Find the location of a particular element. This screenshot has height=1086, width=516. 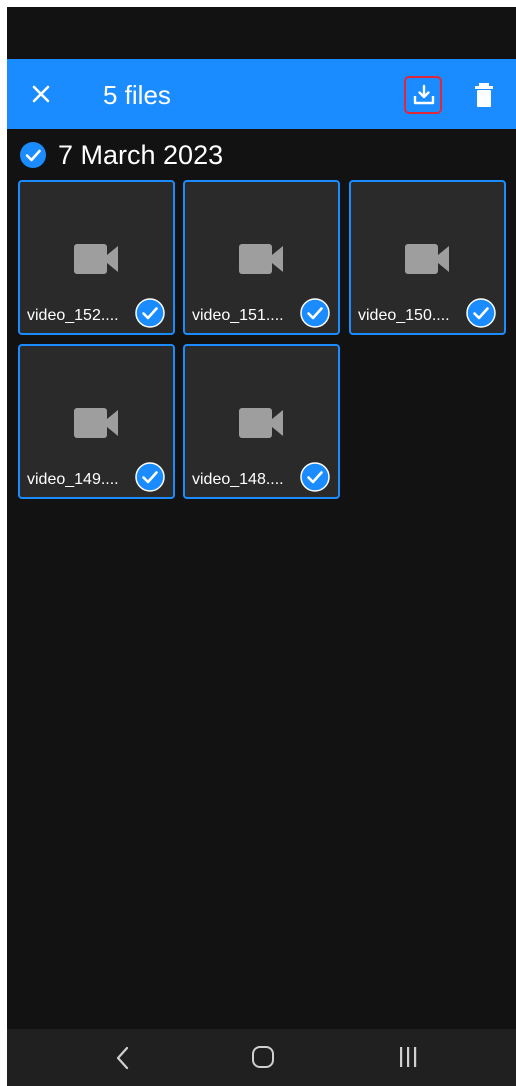

status-bar is located at coordinates (261, 33).